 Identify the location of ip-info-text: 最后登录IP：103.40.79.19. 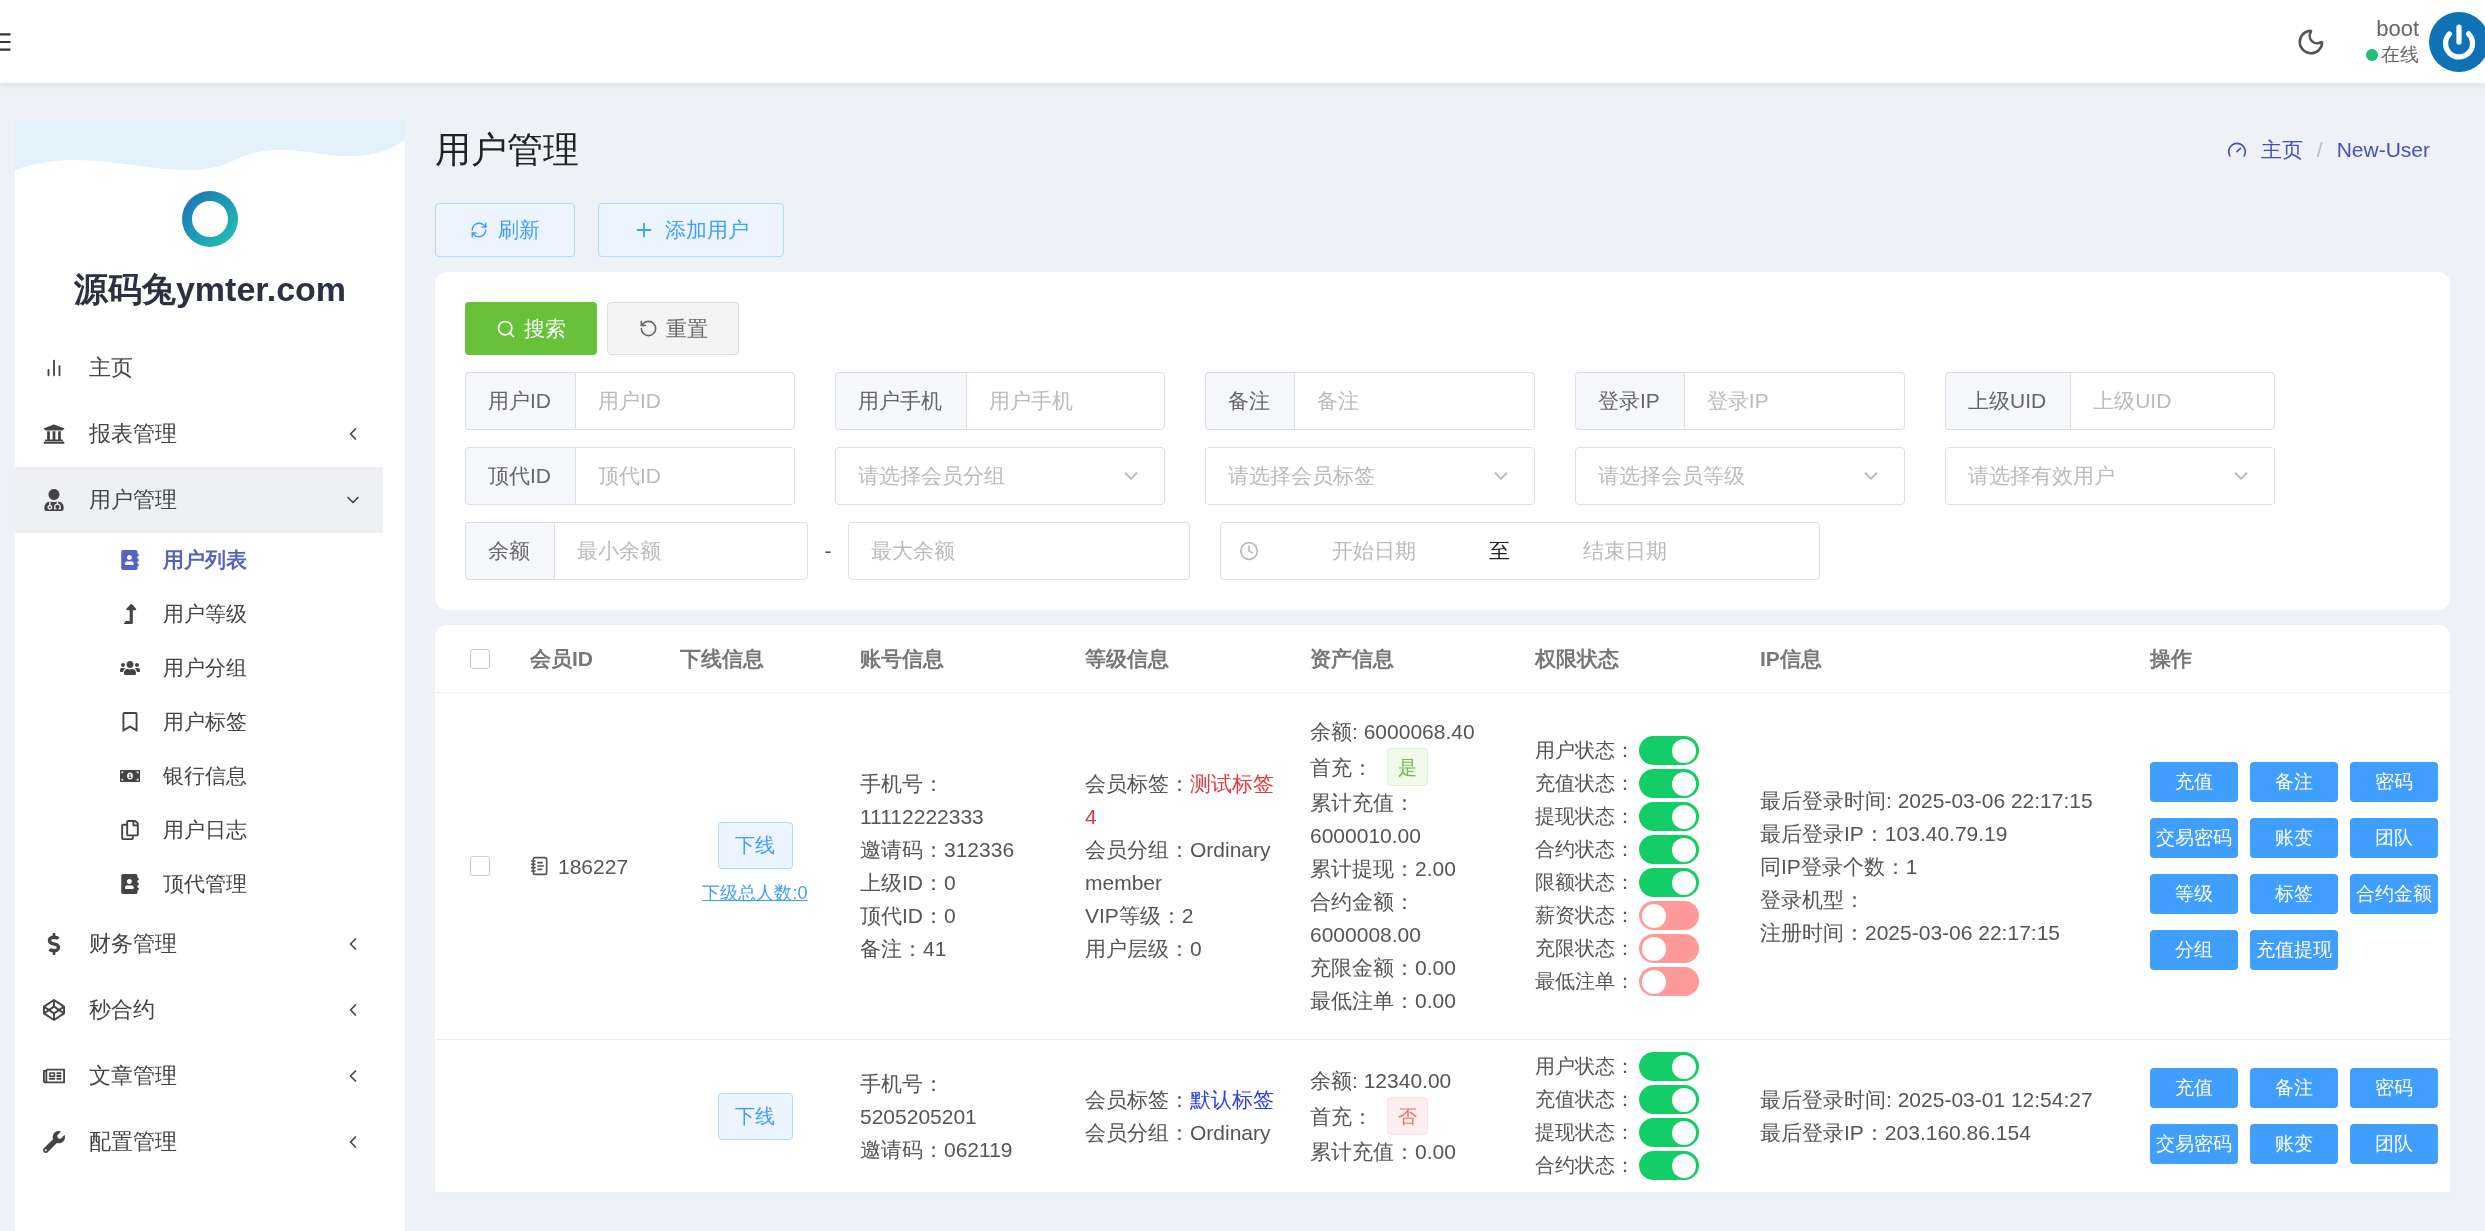
(1884, 833).